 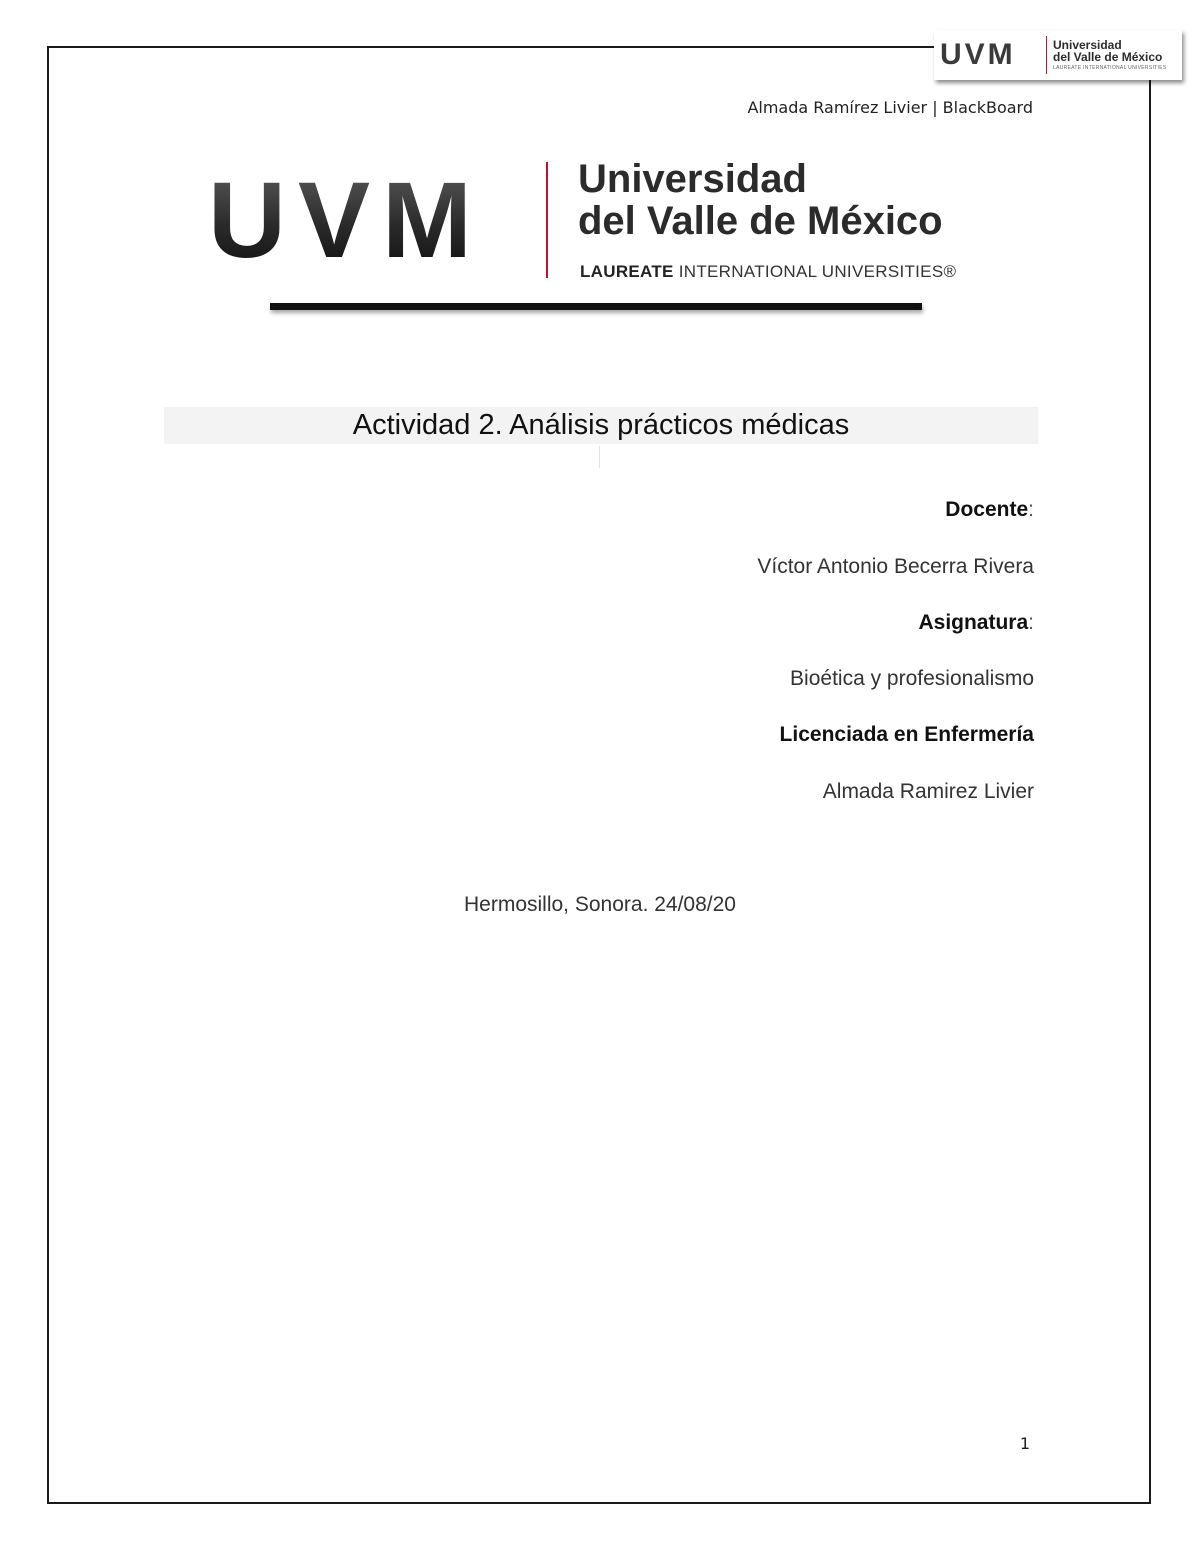 What do you see at coordinates (1046, 55) in the screenshot?
I see `corner-logo-separator` at bounding box center [1046, 55].